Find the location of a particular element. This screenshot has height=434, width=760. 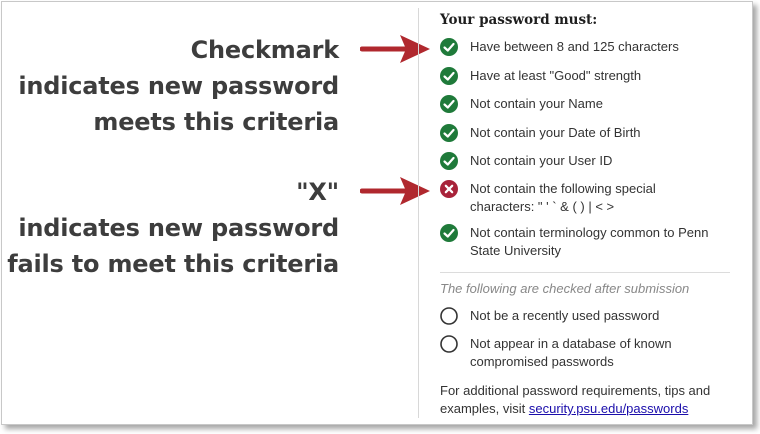

annotation-line: "X" is located at coordinates (317, 192).